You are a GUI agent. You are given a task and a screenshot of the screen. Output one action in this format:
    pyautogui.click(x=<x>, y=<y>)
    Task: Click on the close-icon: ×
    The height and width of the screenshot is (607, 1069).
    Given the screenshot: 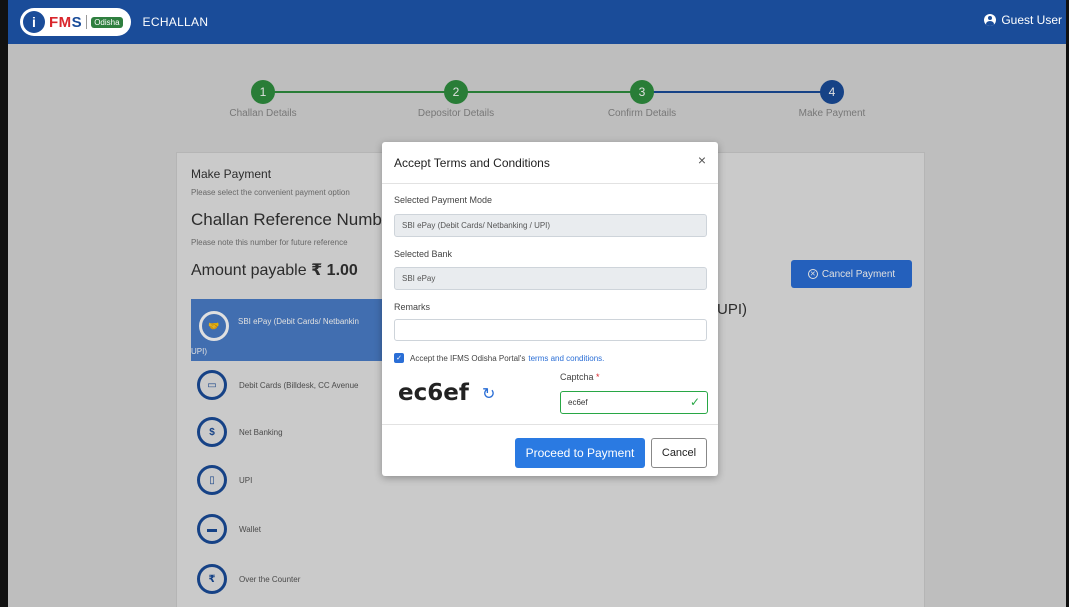 What is the action you would take?
    pyautogui.click(x=702, y=160)
    